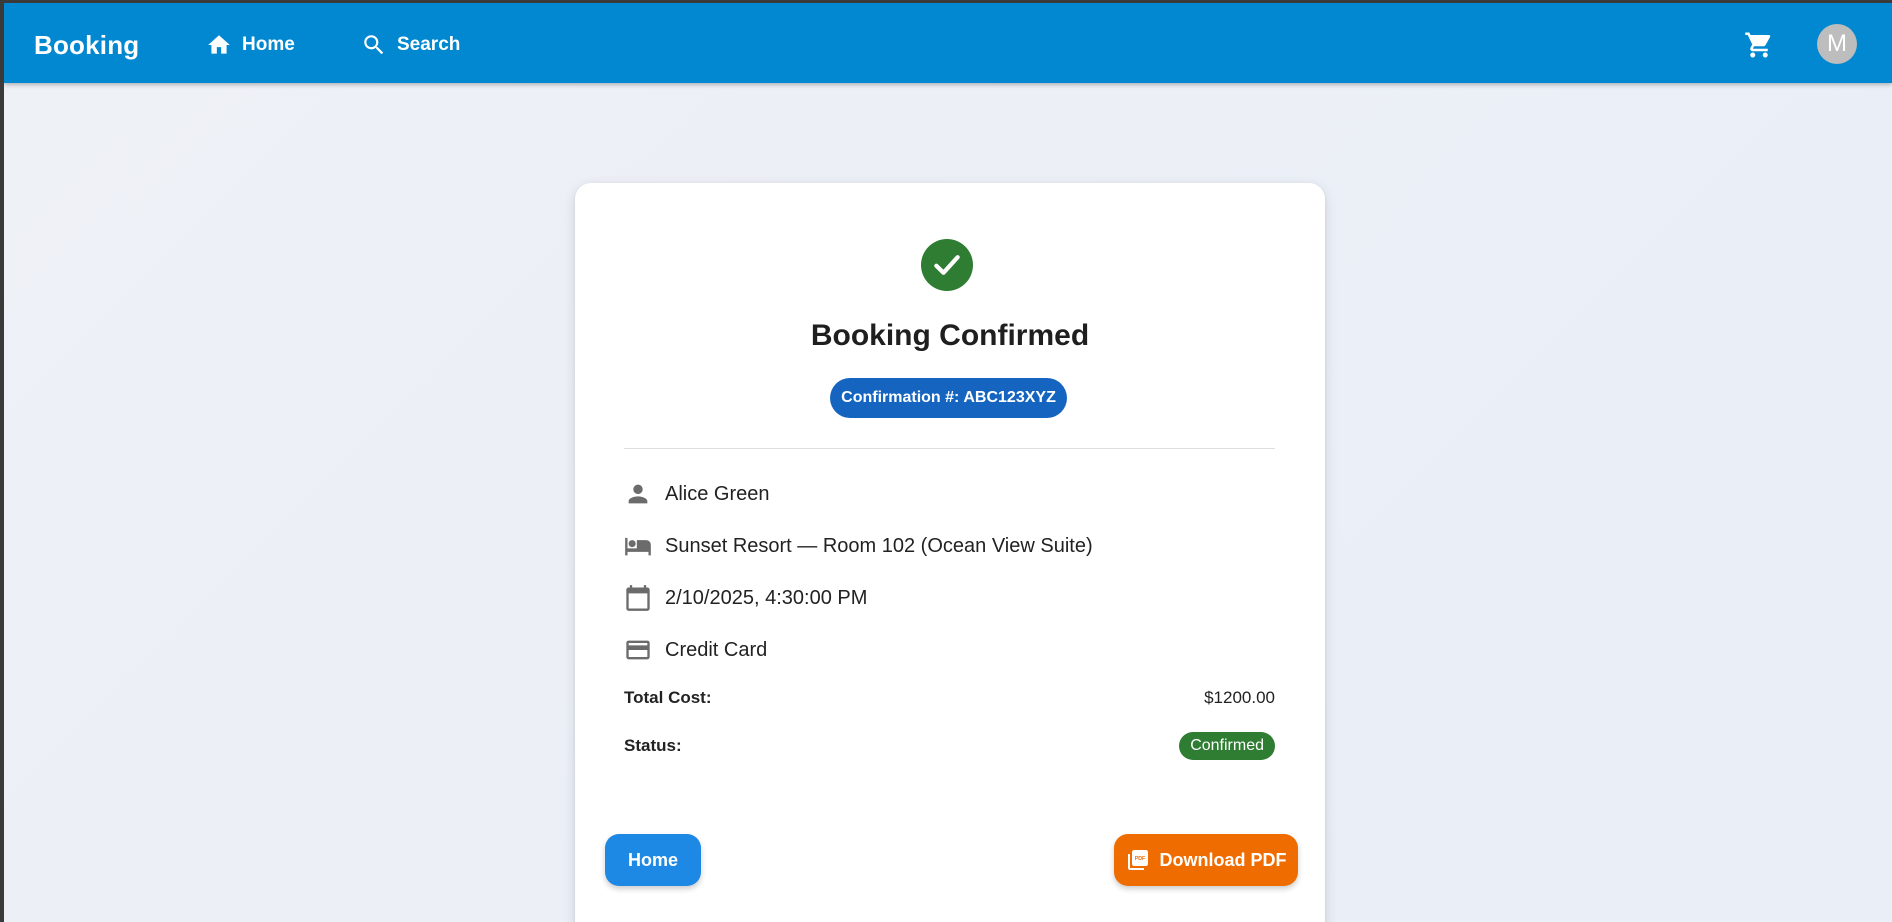 This screenshot has width=1892, height=922. Describe the element at coordinates (638, 650) in the screenshot. I see `credit-card-icon` at that location.